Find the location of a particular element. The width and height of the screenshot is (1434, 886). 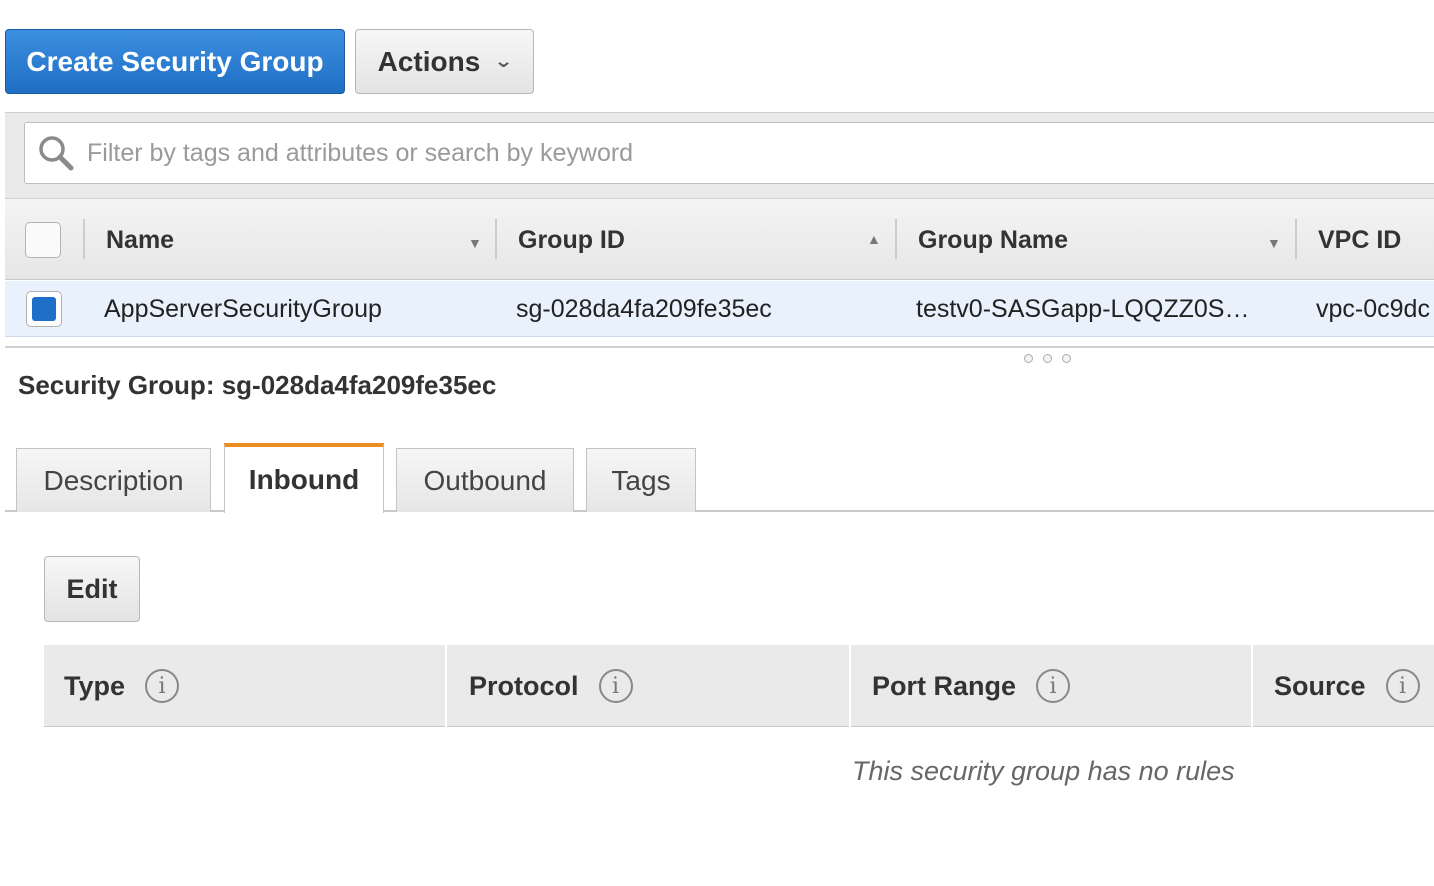

edit-label: Edit is located at coordinates (92, 588).